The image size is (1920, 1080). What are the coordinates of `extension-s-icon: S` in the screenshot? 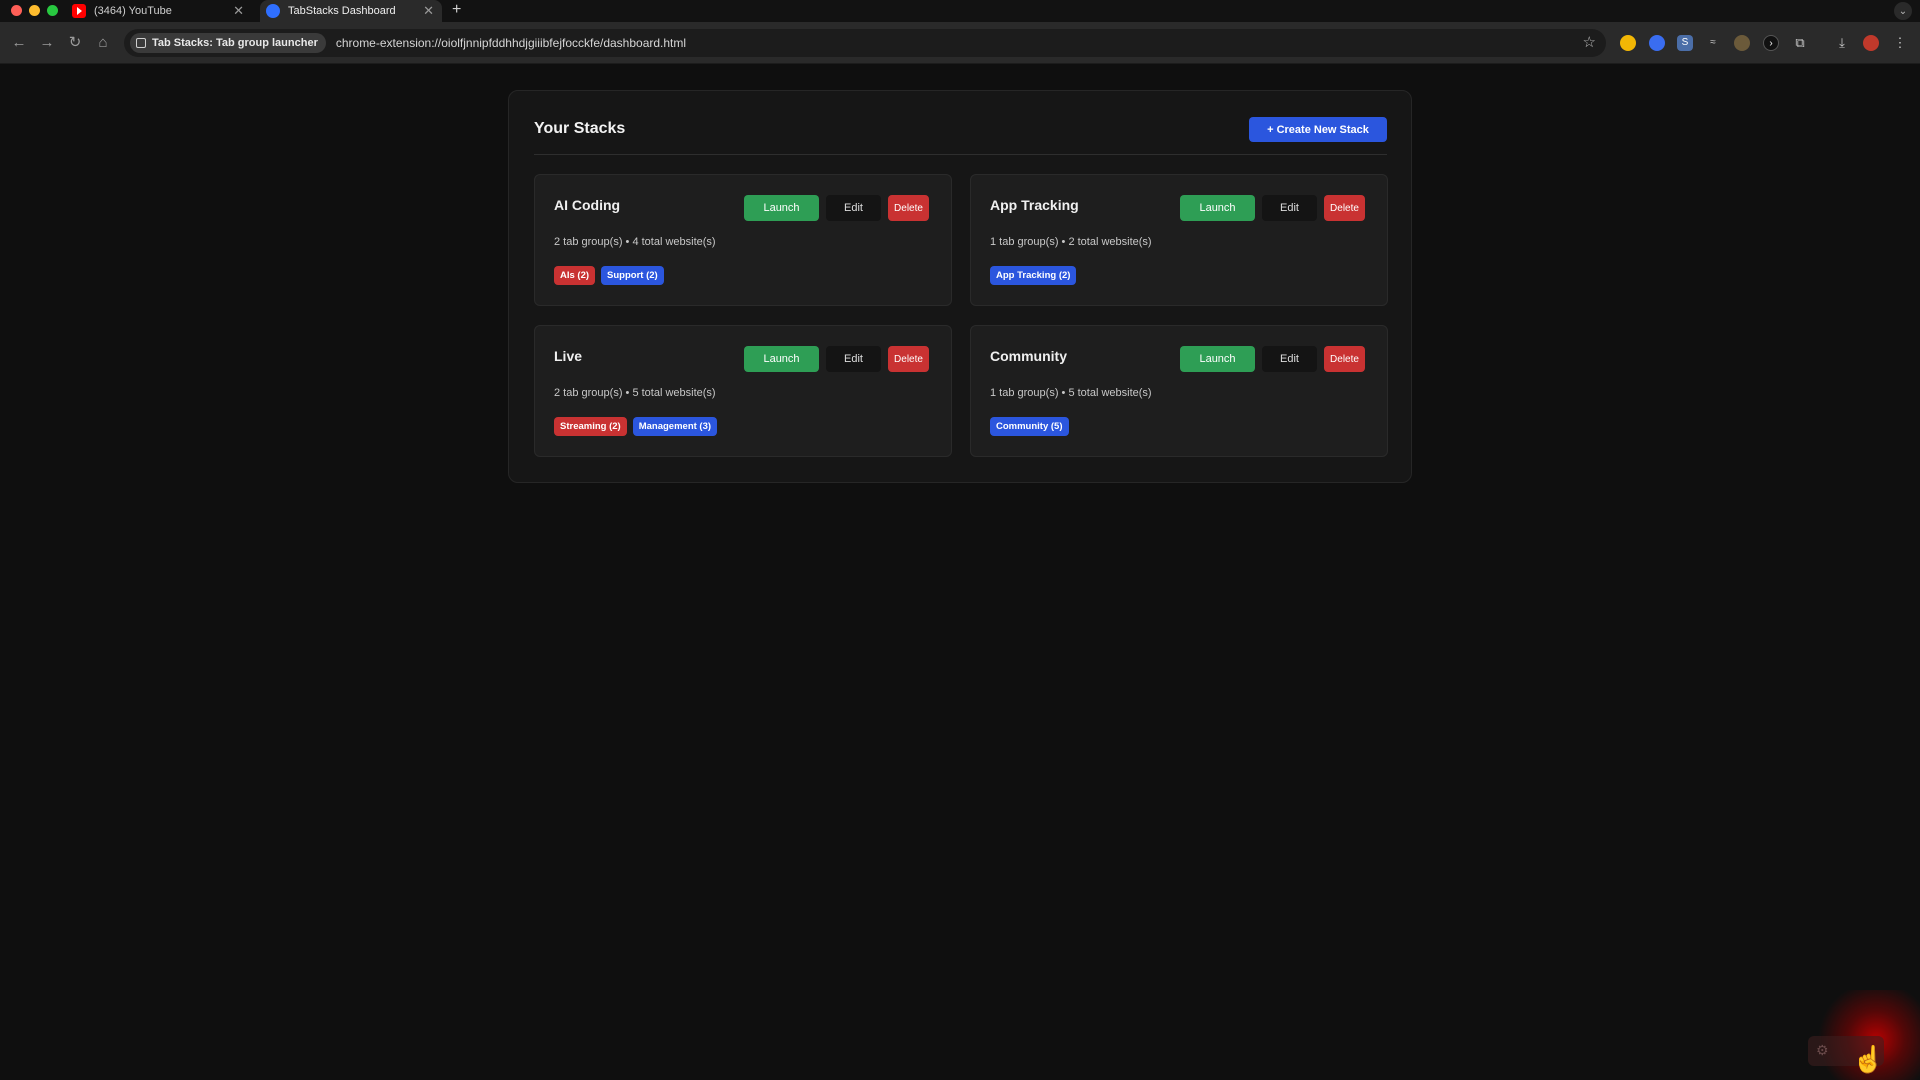 It's located at (1685, 43).